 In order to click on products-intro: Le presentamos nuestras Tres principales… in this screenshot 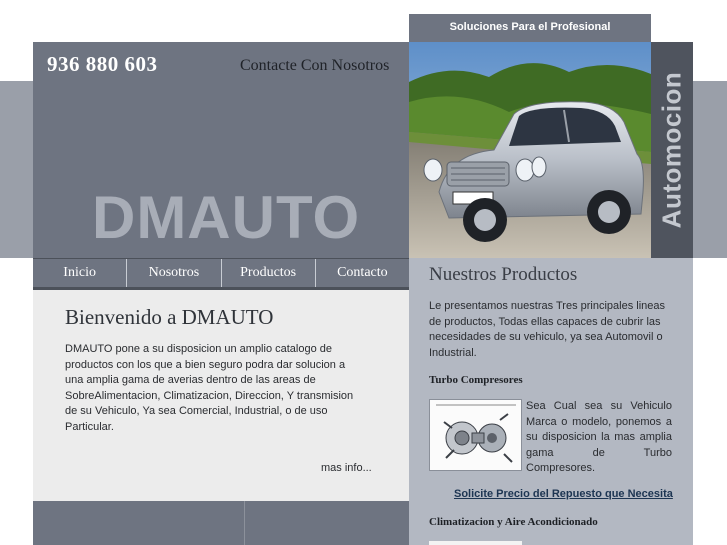, I will do `click(547, 329)`.